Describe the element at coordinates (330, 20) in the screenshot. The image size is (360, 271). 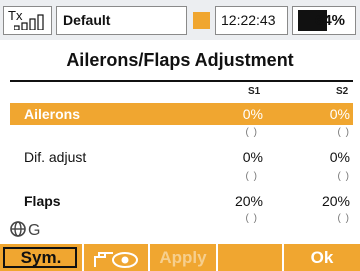
I see `battery-percent: 64%` at that location.